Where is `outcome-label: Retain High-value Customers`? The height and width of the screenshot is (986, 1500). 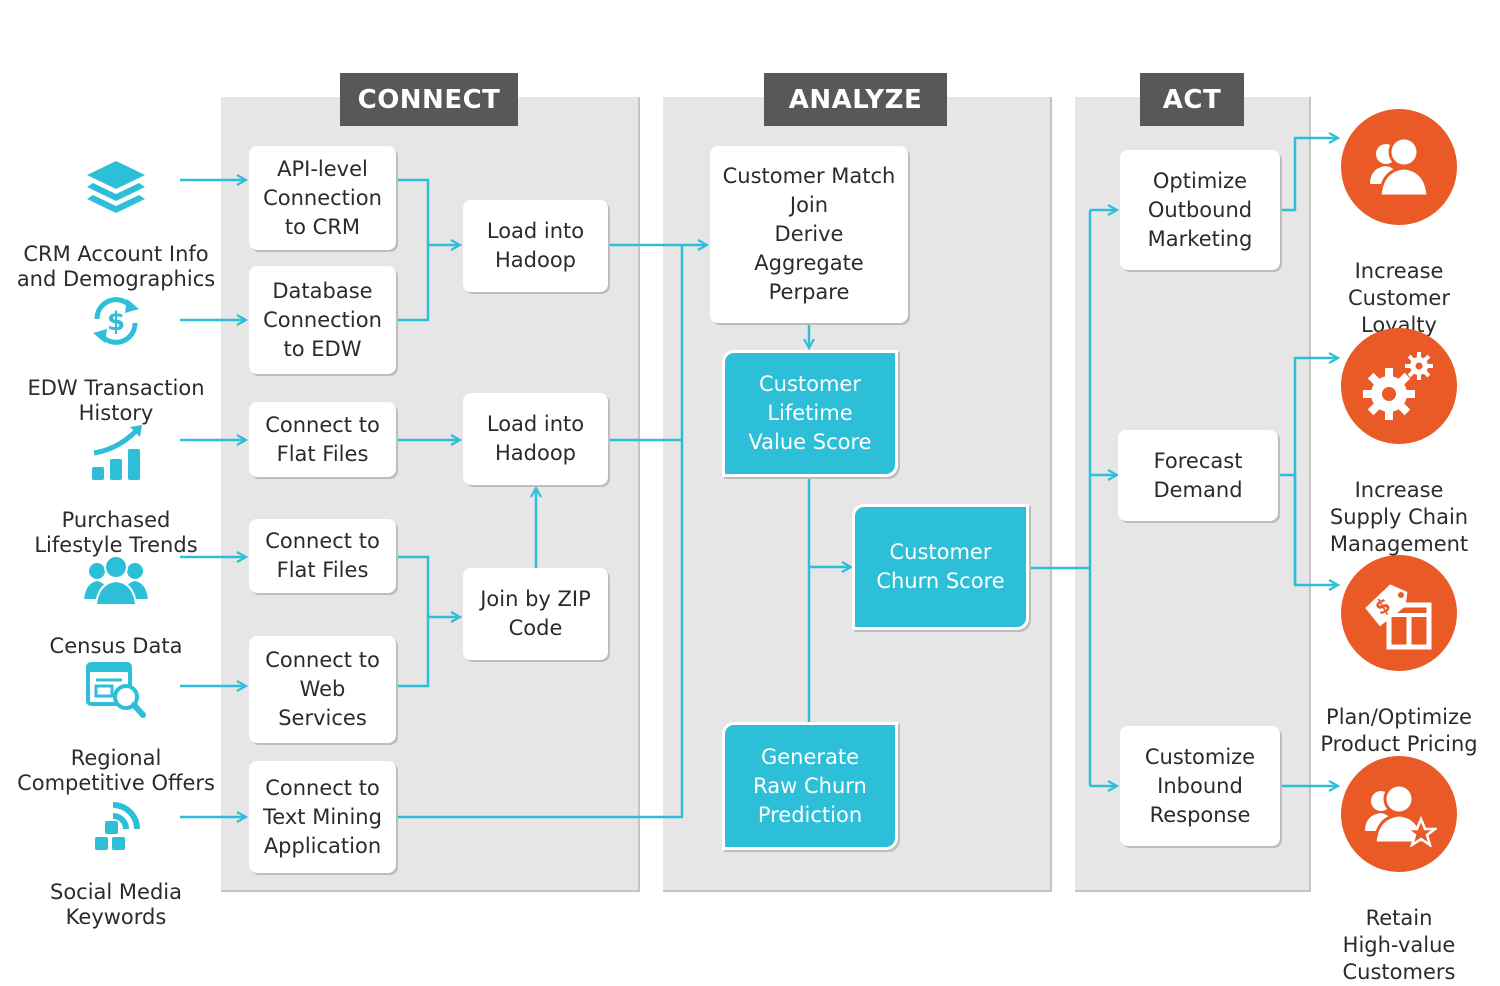 outcome-label: Retain High-value Customers is located at coordinates (1399, 945).